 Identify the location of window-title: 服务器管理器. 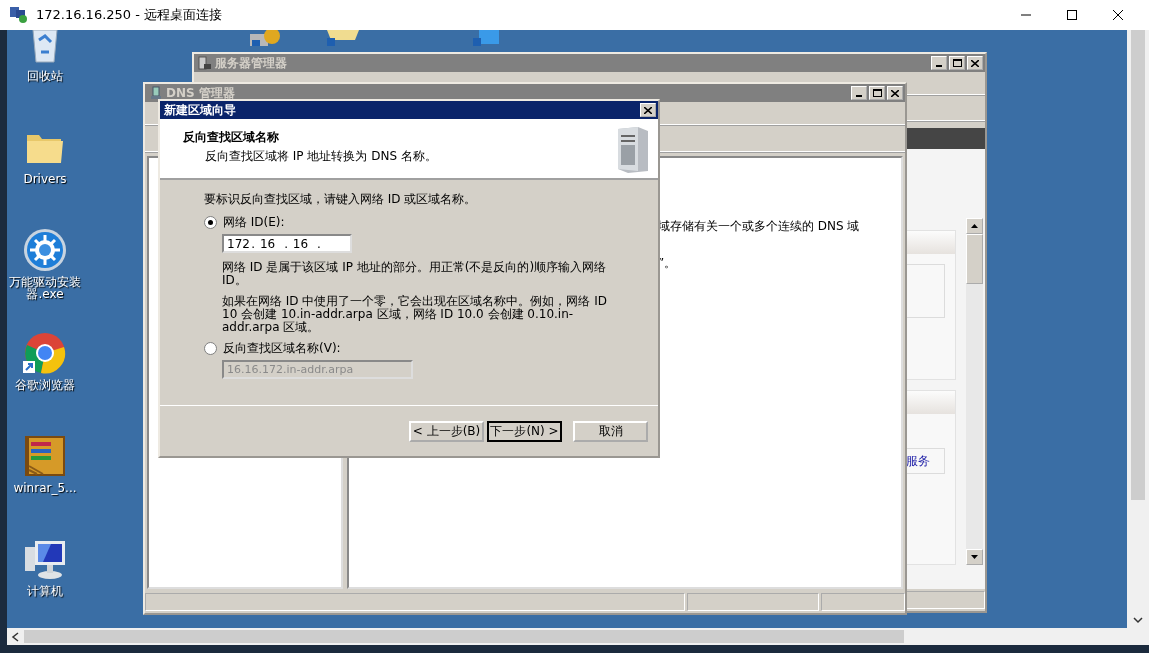
(251, 63).